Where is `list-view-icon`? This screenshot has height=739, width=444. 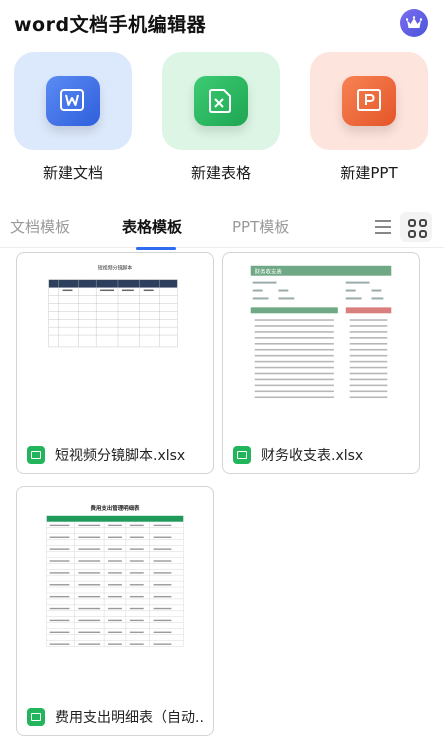 list-view-icon is located at coordinates (383, 227).